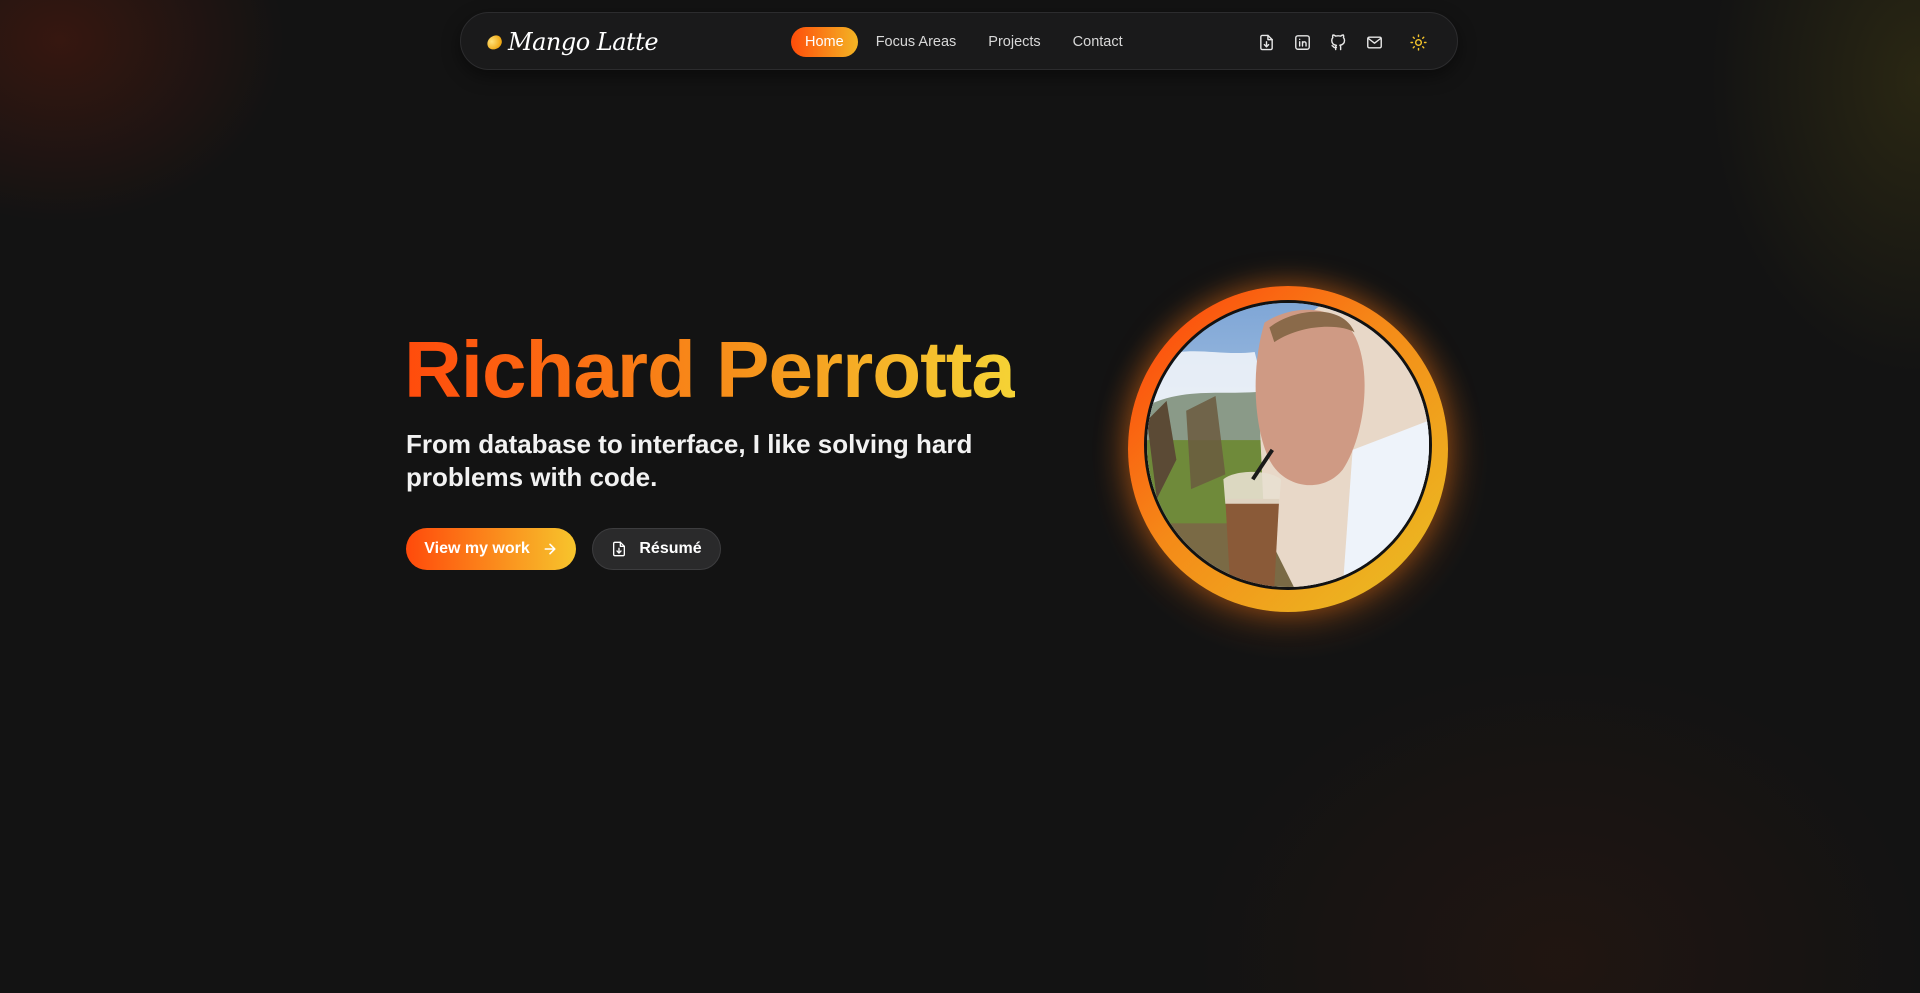 The height and width of the screenshot is (993, 1920). I want to click on github-icon, so click(1337, 41).